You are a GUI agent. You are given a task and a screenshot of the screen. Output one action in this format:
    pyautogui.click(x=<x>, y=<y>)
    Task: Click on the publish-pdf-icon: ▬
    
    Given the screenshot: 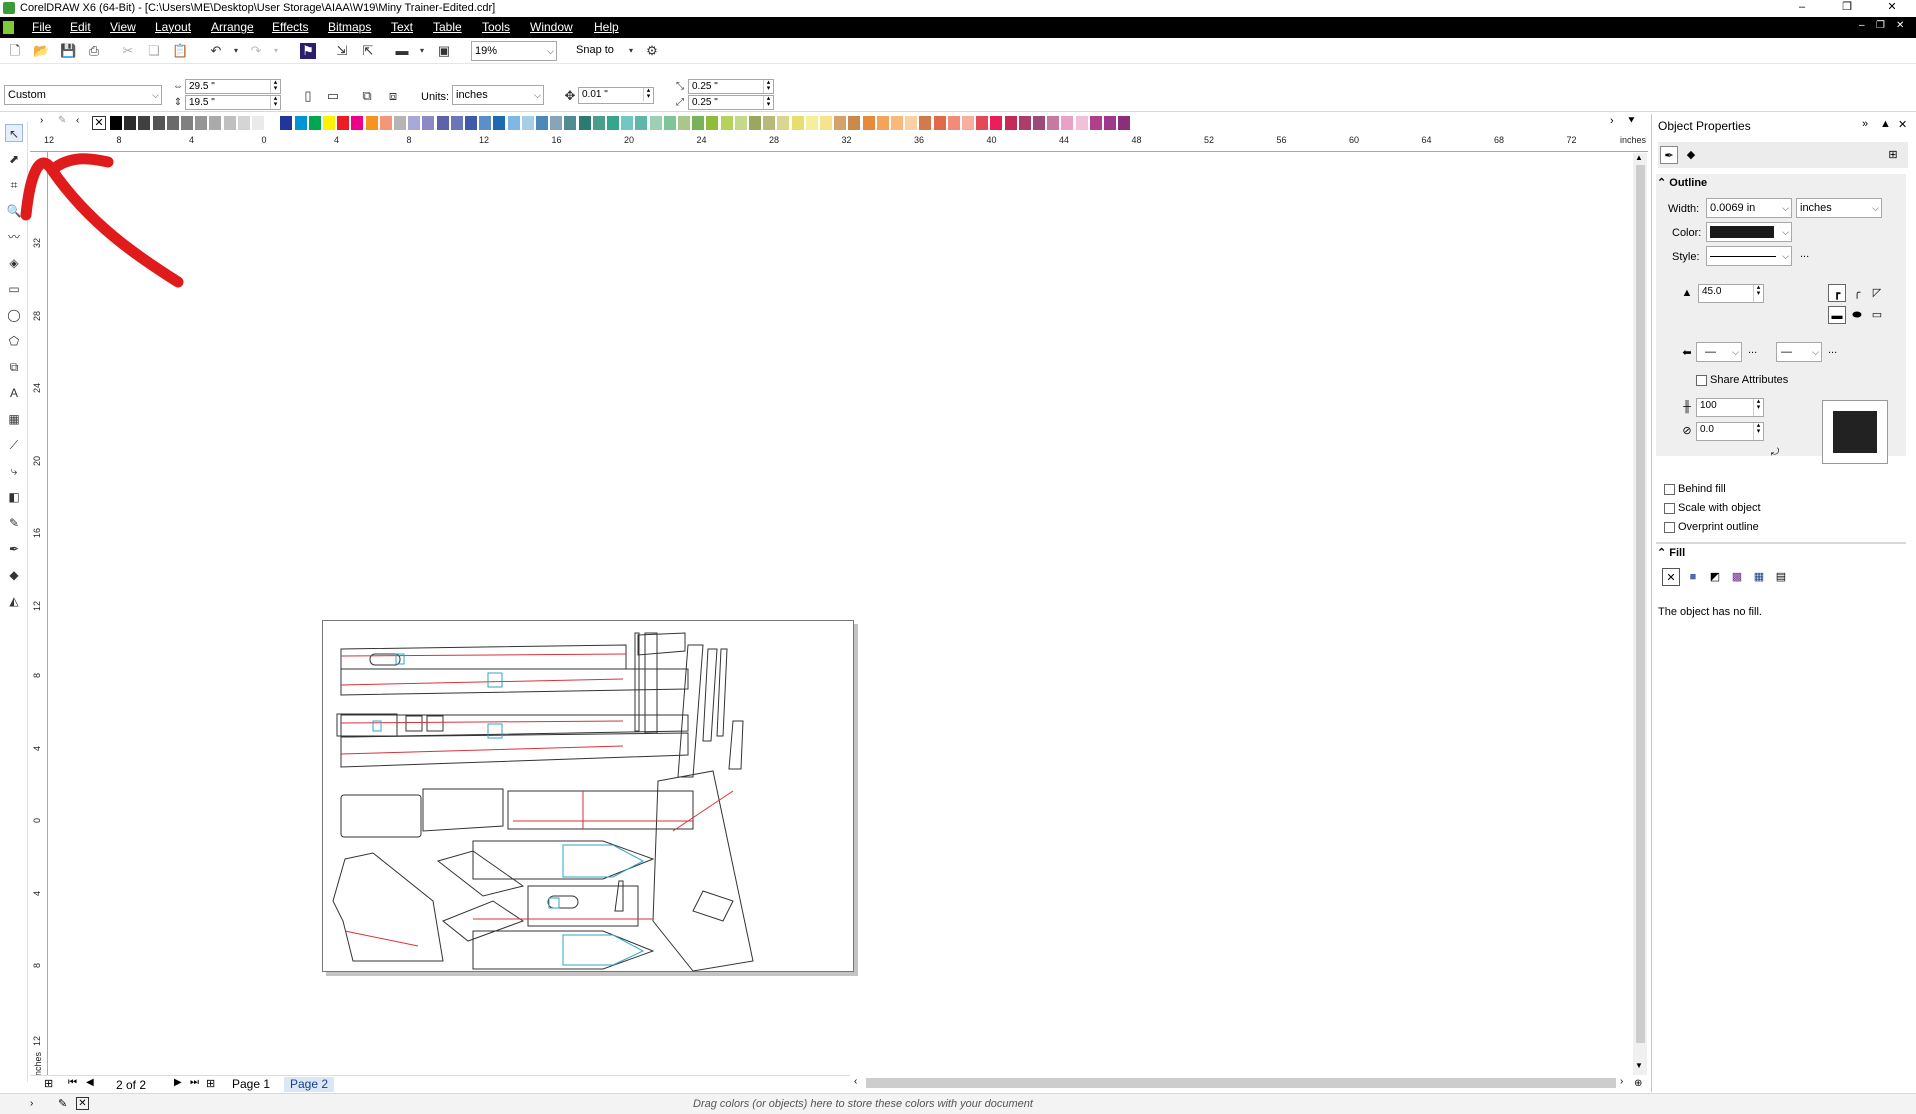 What is the action you would take?
    pyautogui.click(x=402, y=51)
    